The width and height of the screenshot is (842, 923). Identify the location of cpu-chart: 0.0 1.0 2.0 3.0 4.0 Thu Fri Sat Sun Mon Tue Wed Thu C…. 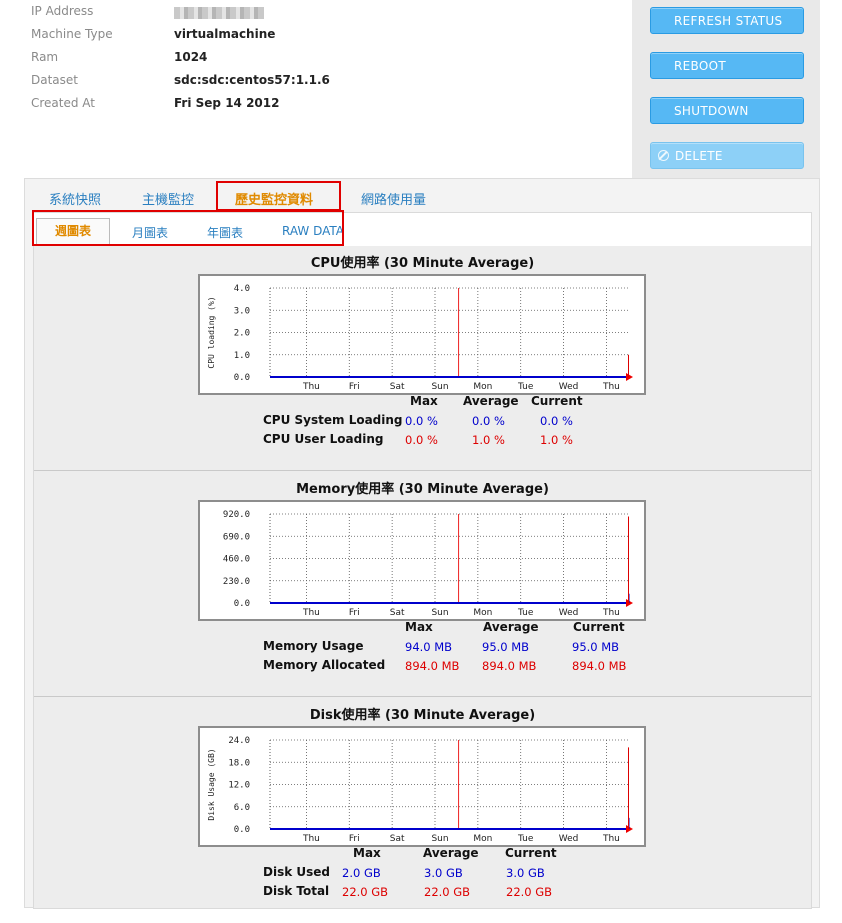
(422, 334).